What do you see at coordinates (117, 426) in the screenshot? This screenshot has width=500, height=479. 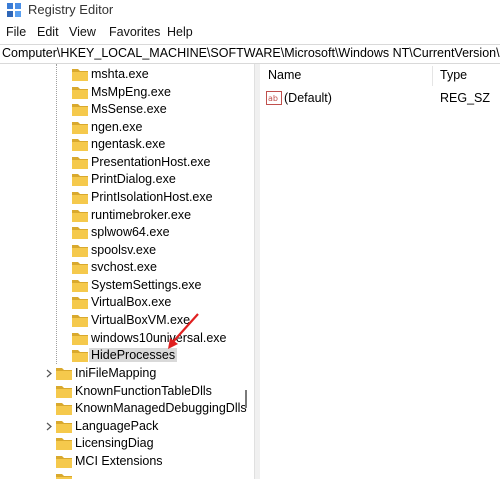 I see `tree-item-label: LanguagePack` at bounding box center [117, 426].